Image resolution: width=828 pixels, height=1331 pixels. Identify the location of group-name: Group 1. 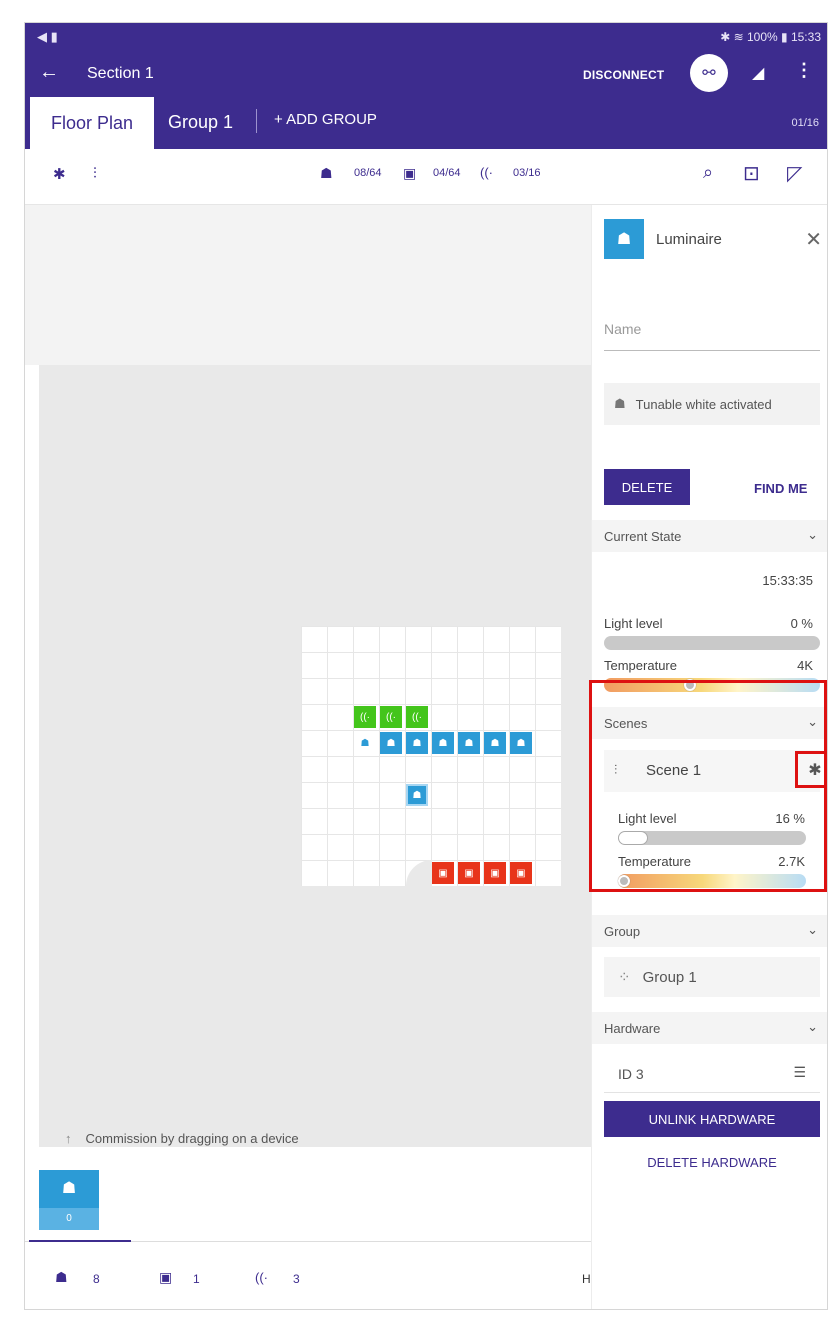
(669, 977).